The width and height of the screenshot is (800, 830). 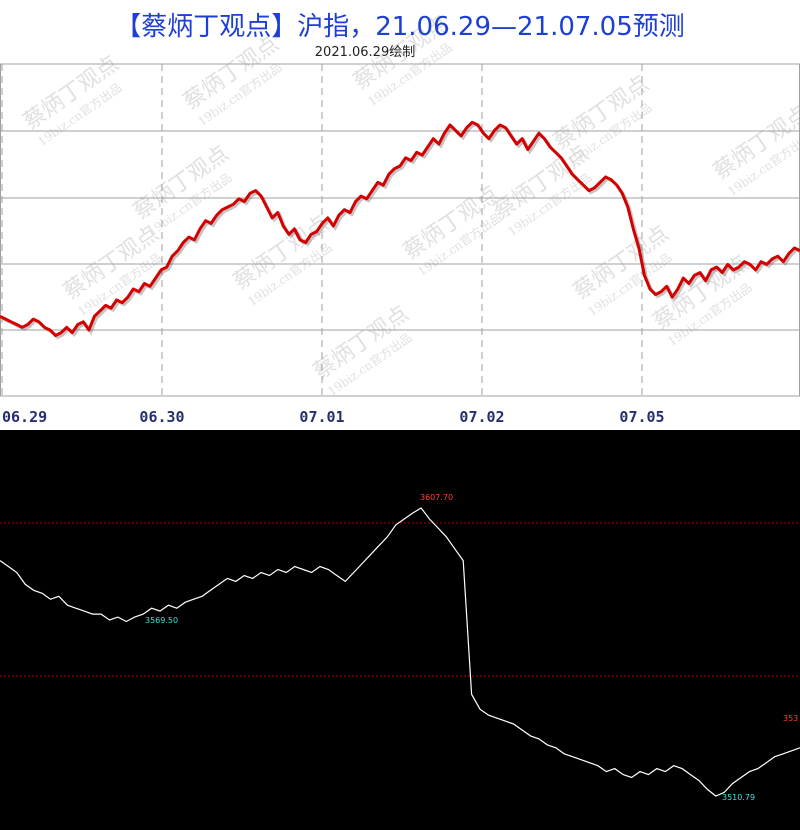 What do you see at coordinates (790, 718) in the screenshot?
I see `right-edge-label: 353` at bounding box center [790, 718].